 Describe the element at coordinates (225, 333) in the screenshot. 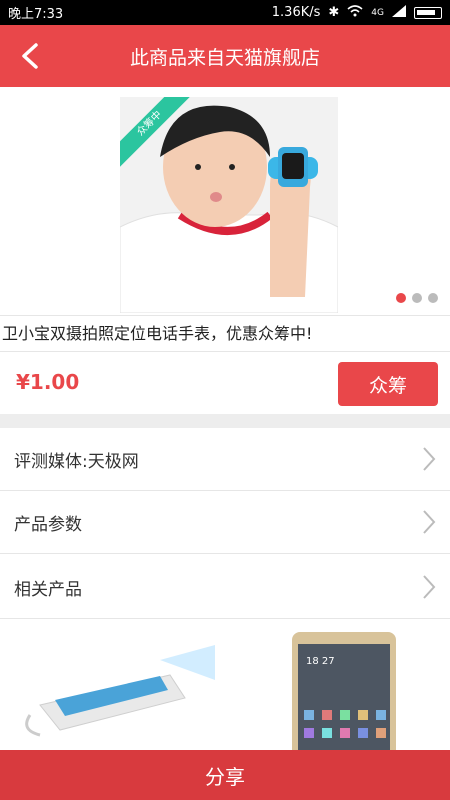

I see `product-title: 卫小宝双摄拍照定位电话手表，优惠众筹中!` at that location.